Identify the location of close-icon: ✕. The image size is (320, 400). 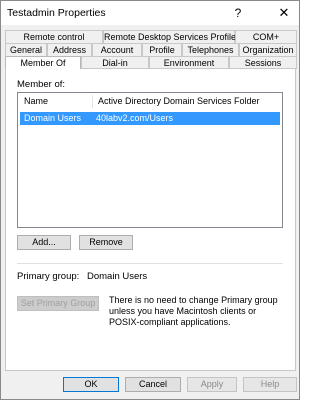
(284, 13).